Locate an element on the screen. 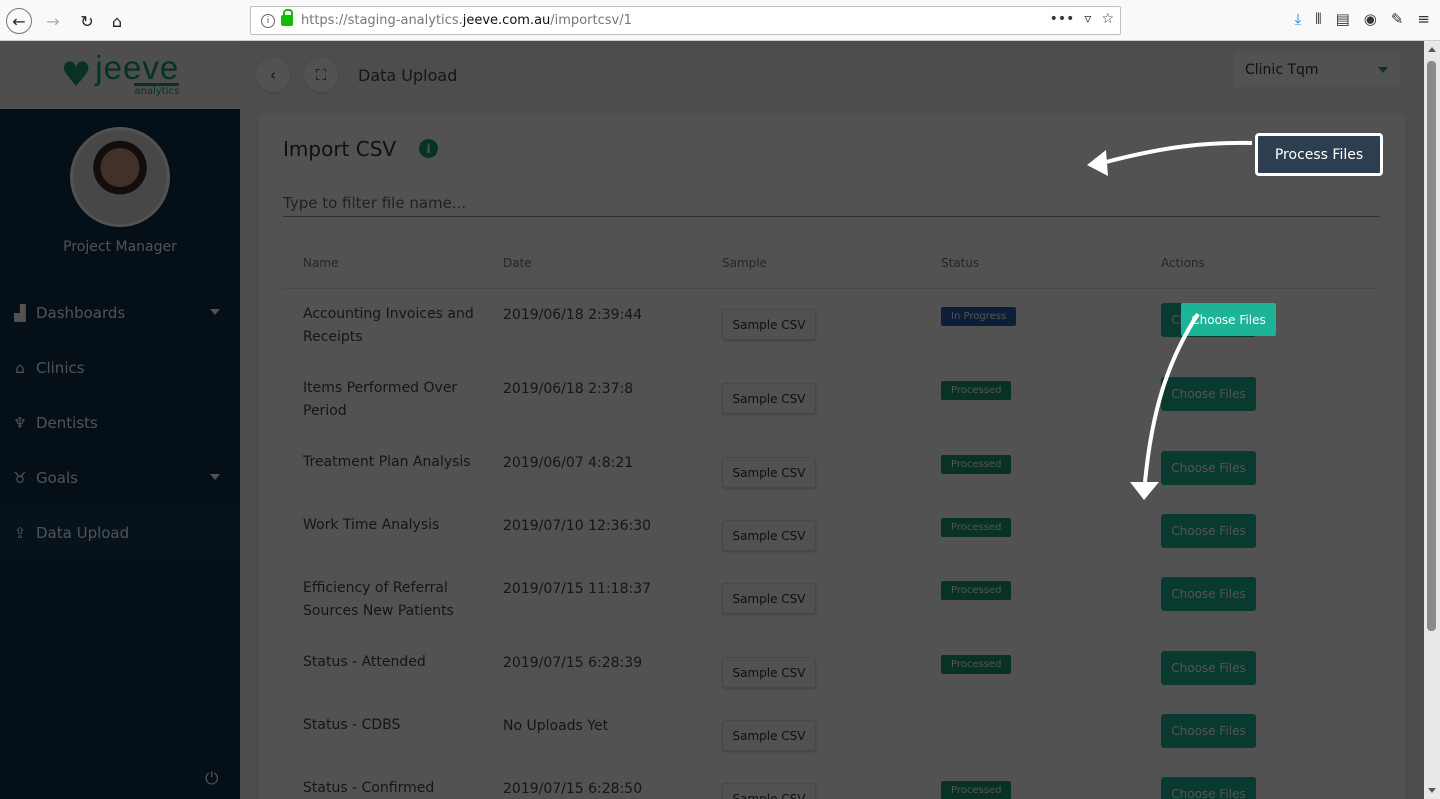 The height and width of the screenshot is (799, 1440). scroll-thumb is located at coordinates (1431, 346).